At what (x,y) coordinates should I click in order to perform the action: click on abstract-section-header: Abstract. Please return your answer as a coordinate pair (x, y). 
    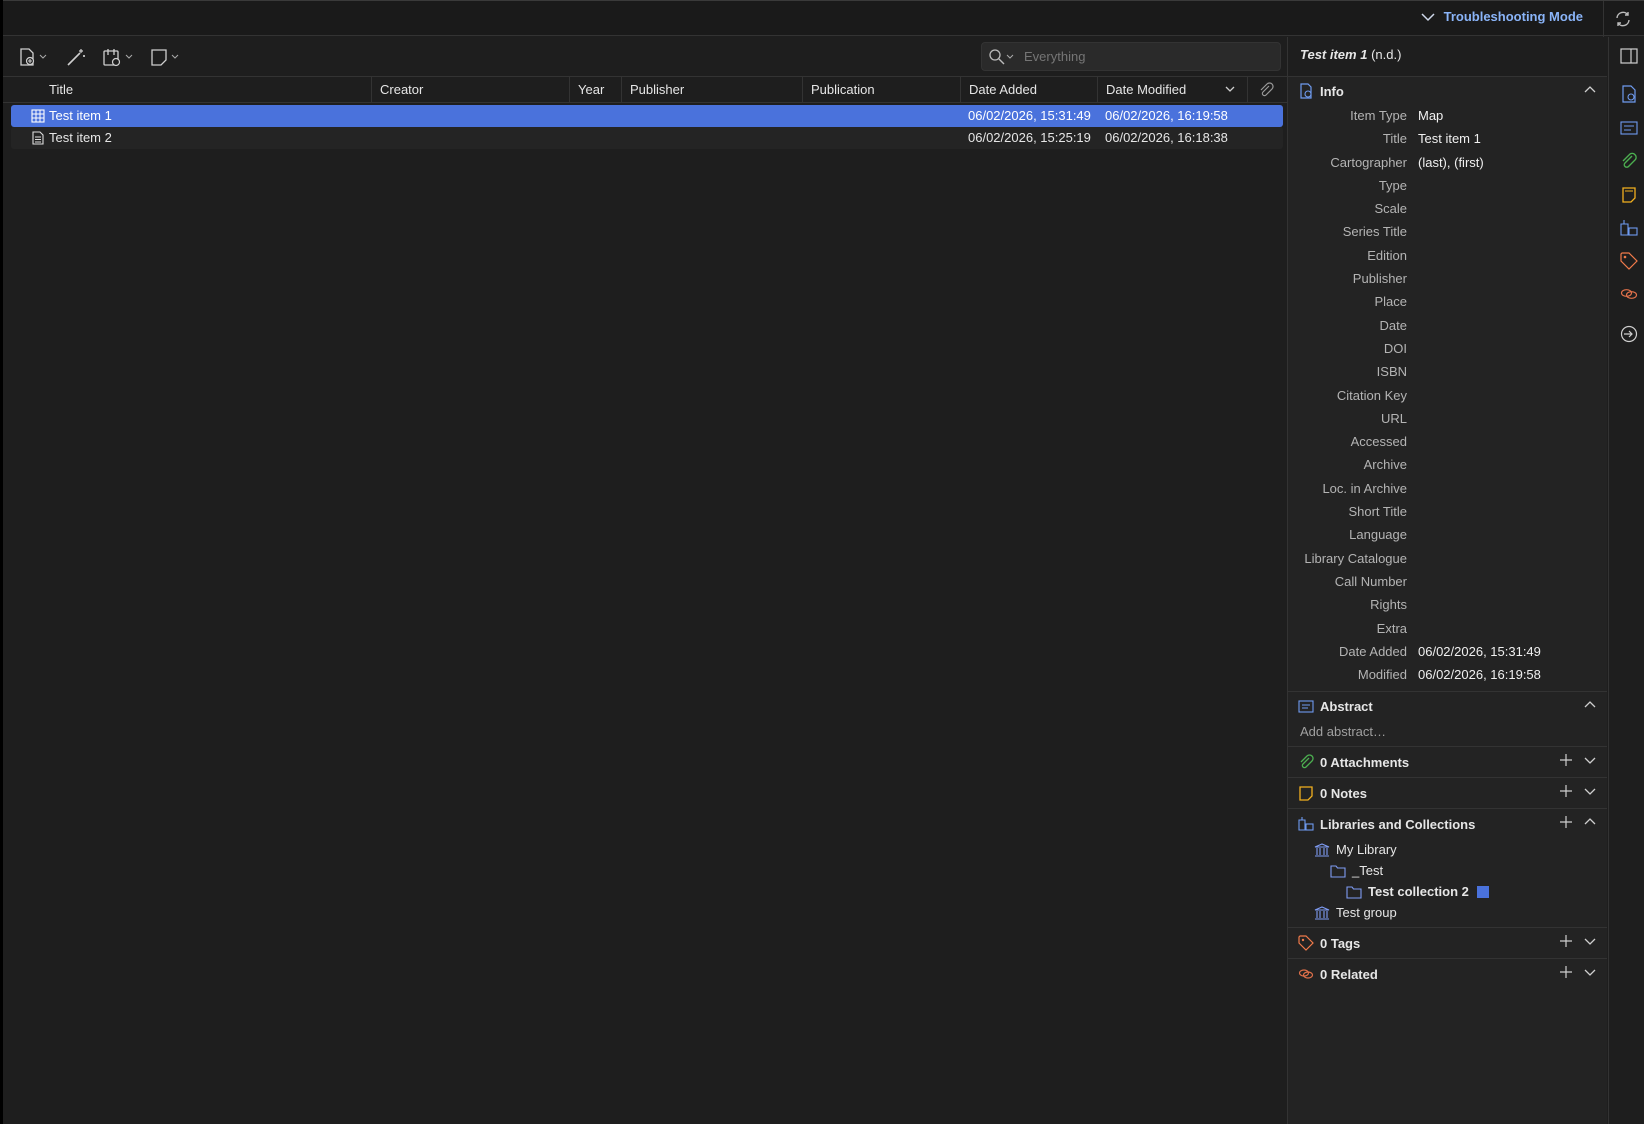
    Looking at the image, I should click on (1447, 706).